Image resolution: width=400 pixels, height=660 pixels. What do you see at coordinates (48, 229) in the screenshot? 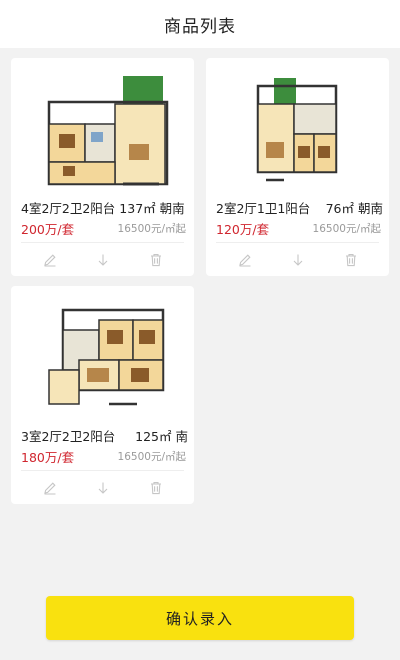
I see `card-price: 200万/套` at bounding box center [48, 229].